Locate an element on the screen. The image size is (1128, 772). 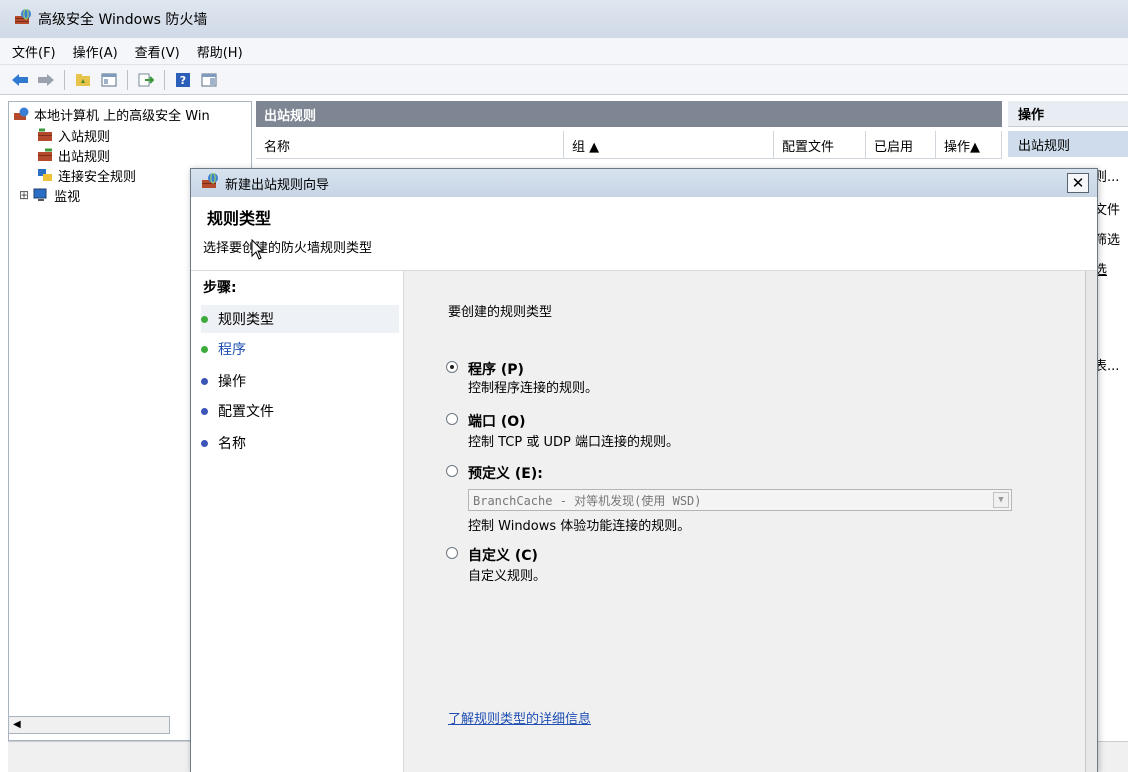
action-pane-icon is located at coordinates (209, 79).